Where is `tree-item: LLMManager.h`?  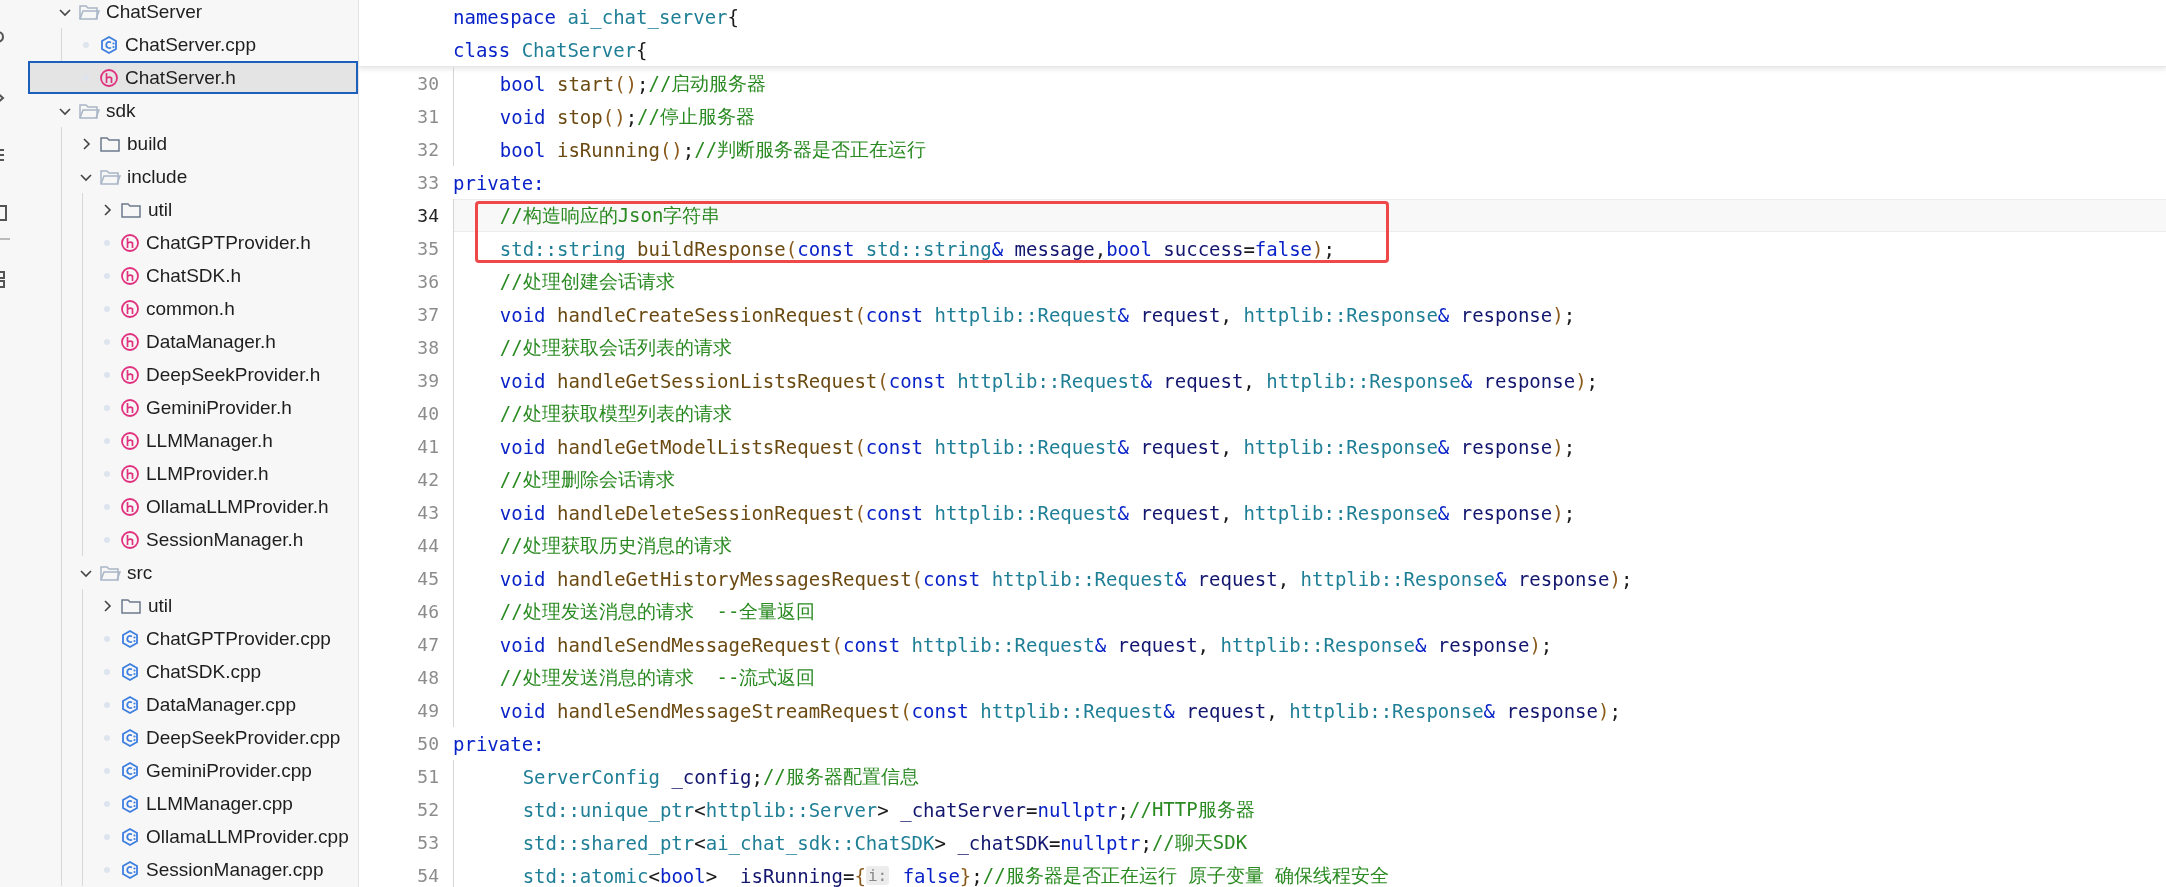
tree-item: LLMManager.h is located at coordinates (193, 440).